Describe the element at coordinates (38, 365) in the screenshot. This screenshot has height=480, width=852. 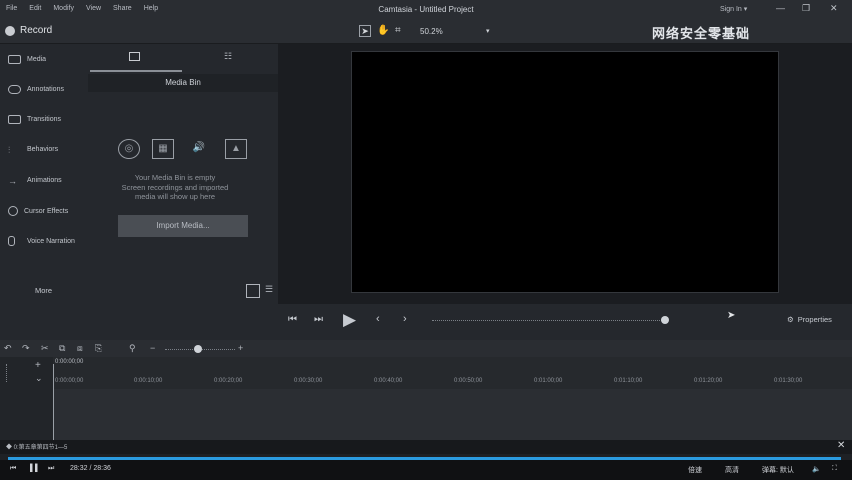
I see `add-track-icon: +` at that location.